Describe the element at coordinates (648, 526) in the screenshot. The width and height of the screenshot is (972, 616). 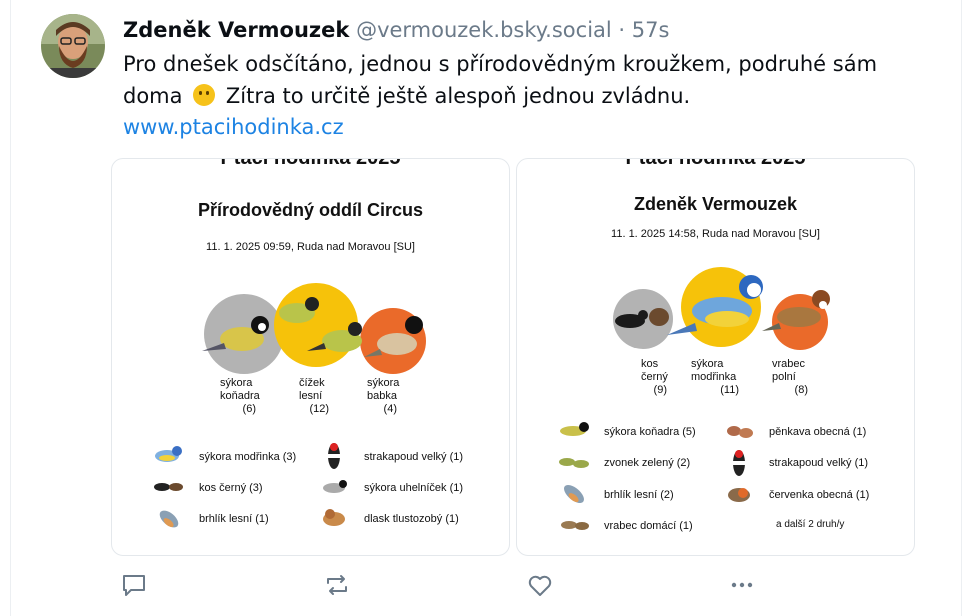
I see `species-row: vrabec domácí (1)` at that location.